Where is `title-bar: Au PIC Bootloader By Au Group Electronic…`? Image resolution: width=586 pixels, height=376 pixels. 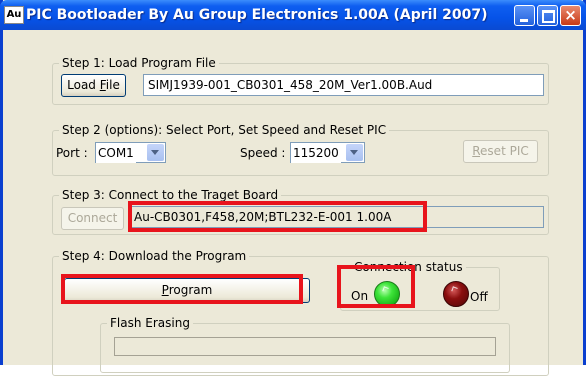
title-bar: Au PIC Bootloader By Au Group Electronic… is located at coordinates (293, 15).